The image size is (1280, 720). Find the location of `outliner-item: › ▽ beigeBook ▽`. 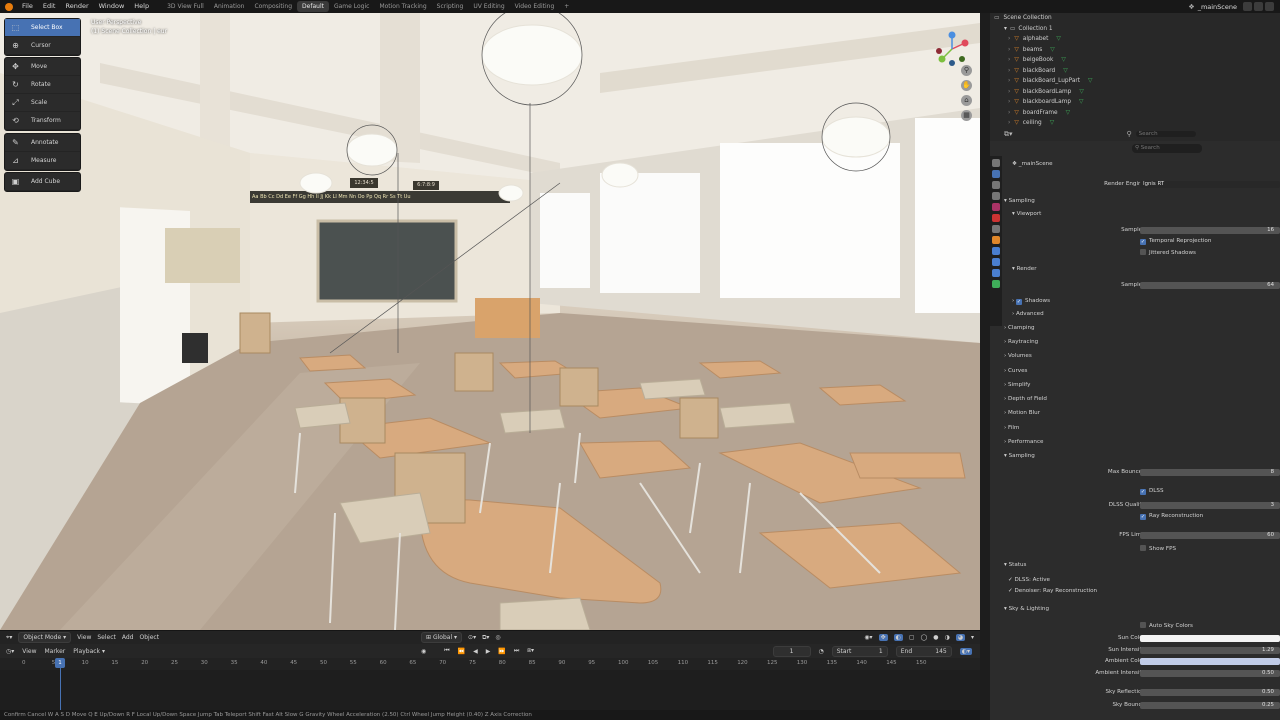

outliner-item: › ▽ beigeBook ▽ is located at coordinates (1135, 60).